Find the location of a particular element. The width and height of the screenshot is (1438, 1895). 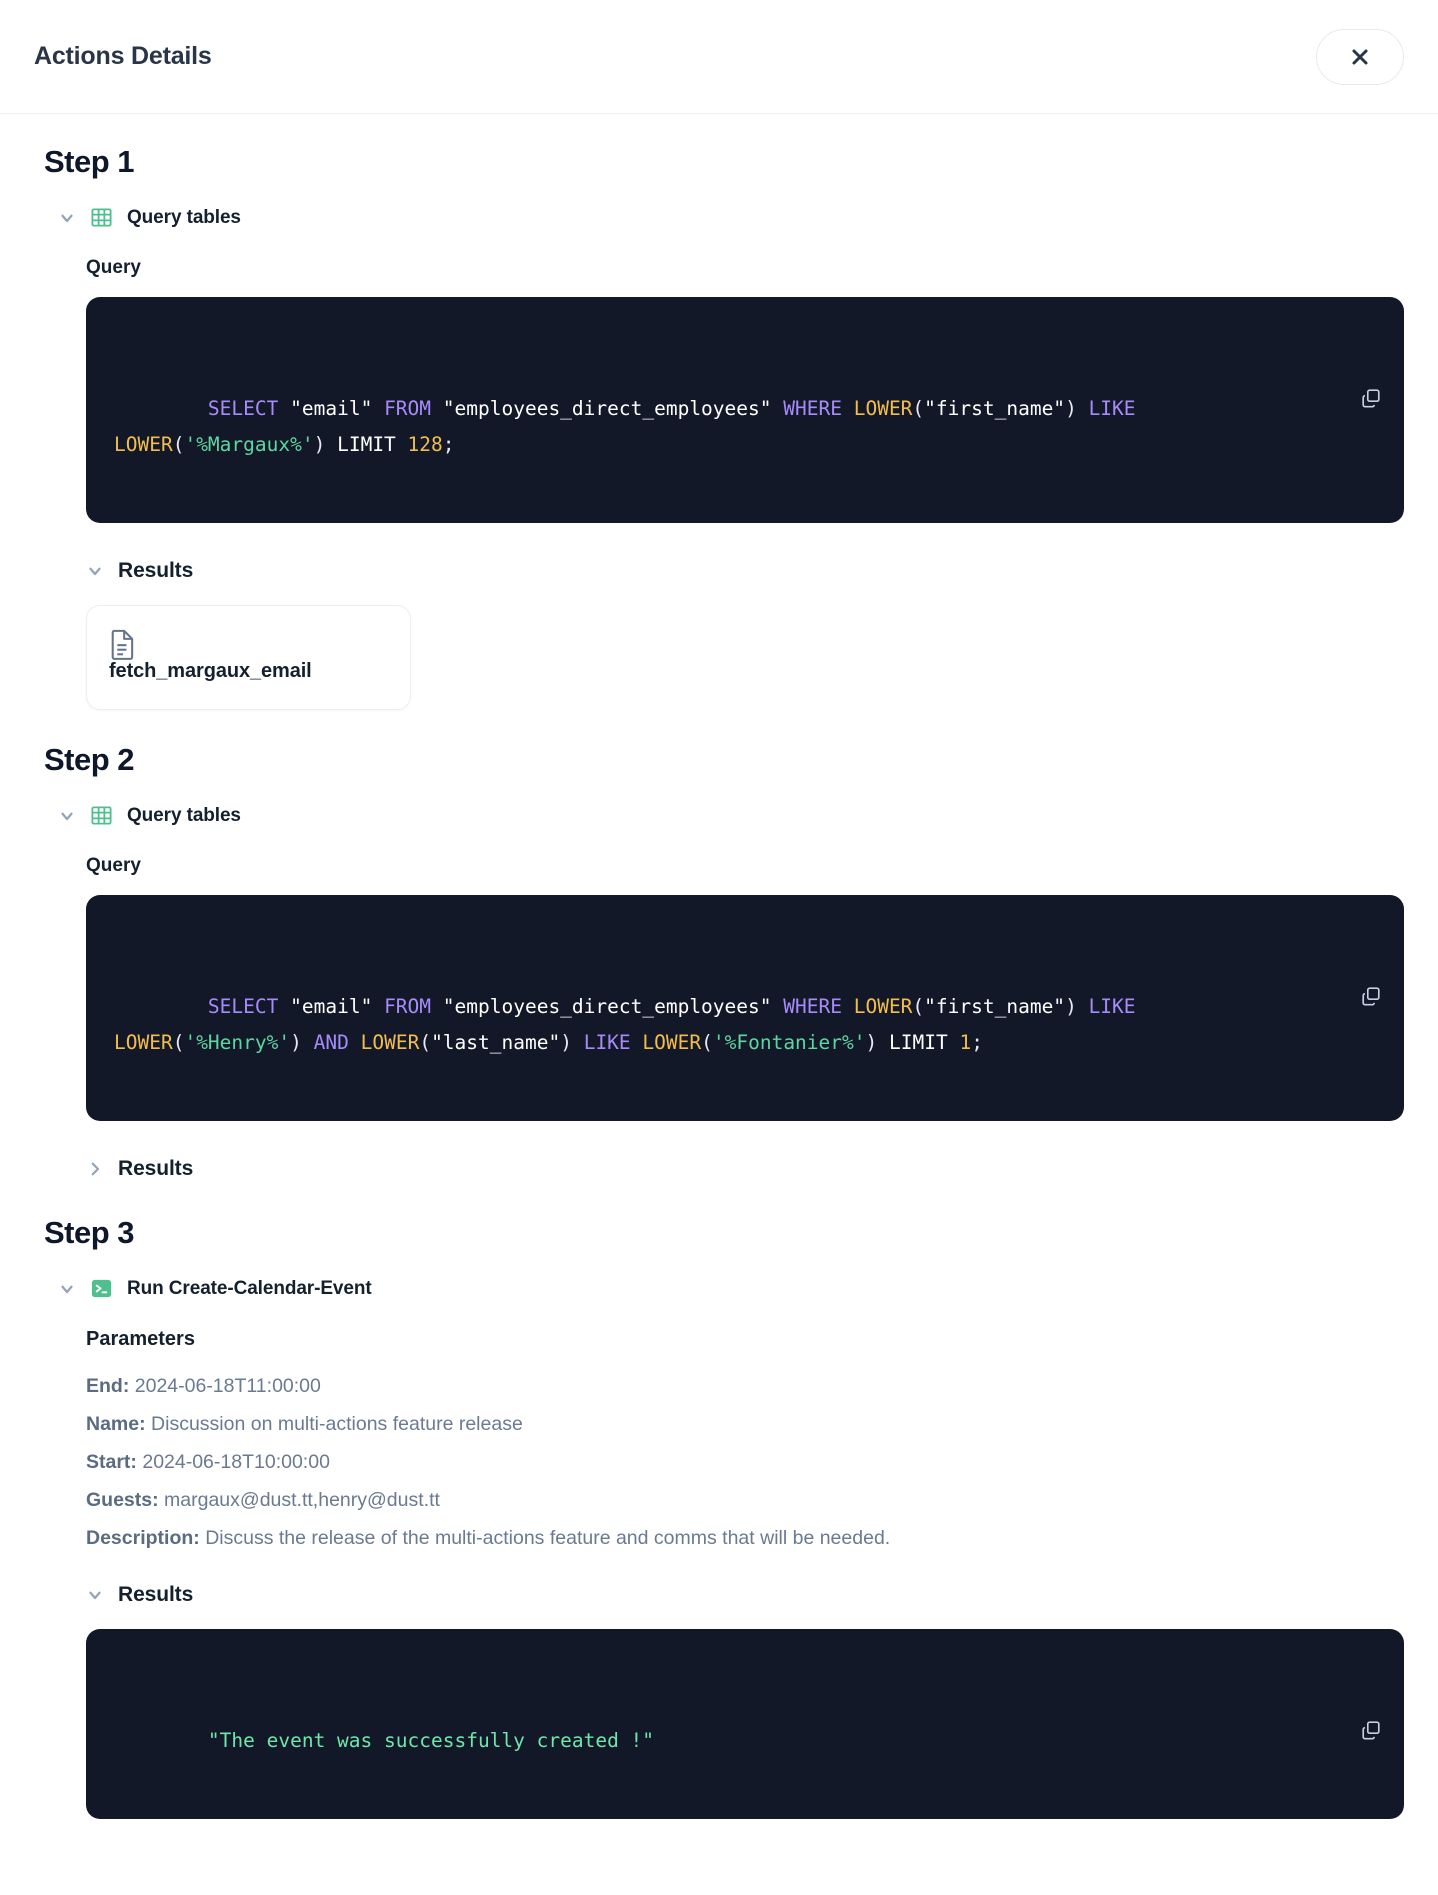

chevron-right-icon is located at coordinates (95, 1169).